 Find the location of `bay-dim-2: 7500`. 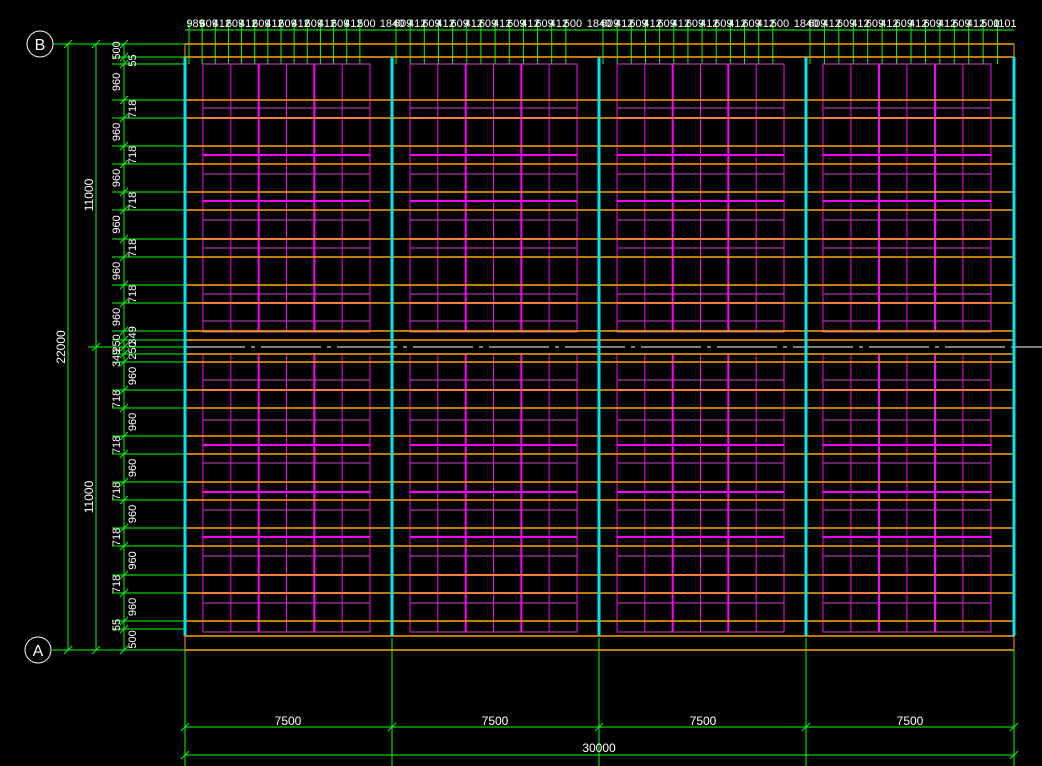

bay-dim-2: 7500 is located at coordinates (495, 721).